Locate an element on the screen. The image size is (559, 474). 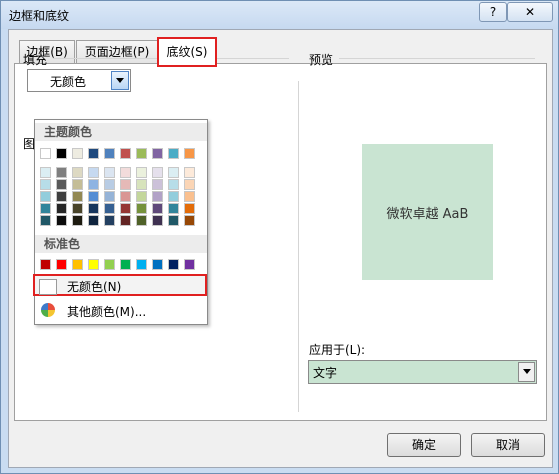
title-bar: 边框和底纹 ? ✕ is located at coordinates (279, 15).